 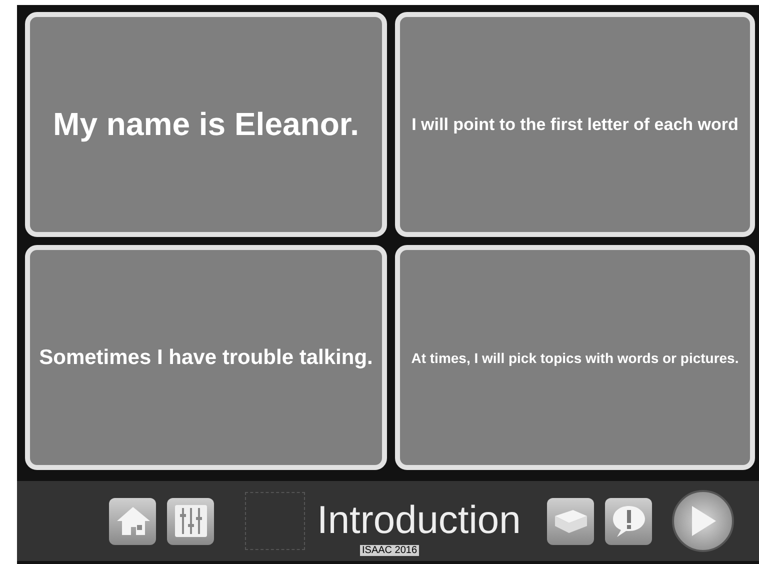 I want to click on caption-text: ISAAC 2016, so click(x=390, y=550).